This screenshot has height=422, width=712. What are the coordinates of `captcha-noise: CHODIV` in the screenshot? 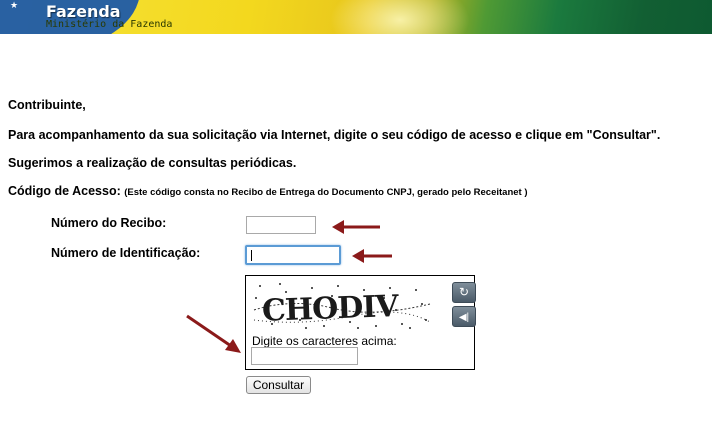 It's located at (342, 306).